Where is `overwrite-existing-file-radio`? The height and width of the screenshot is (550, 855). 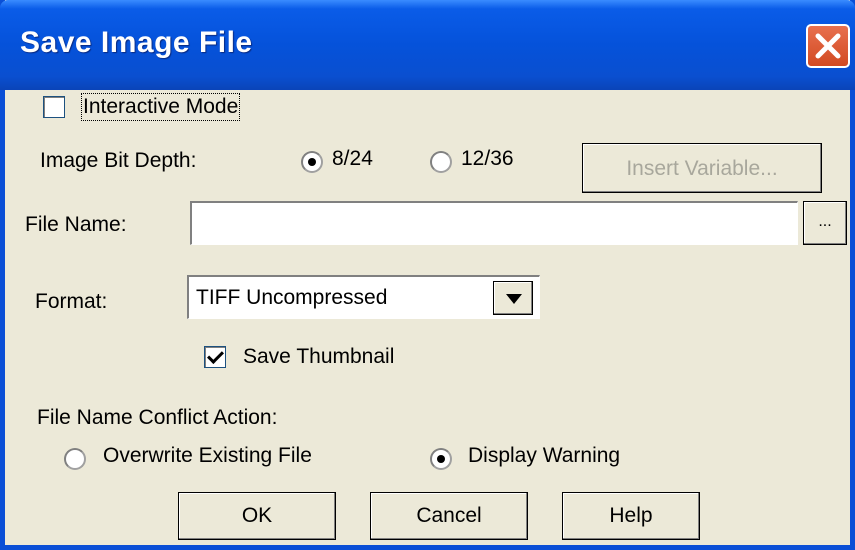
overwrite-existing-file-radio is located at coordinates (75, 459).